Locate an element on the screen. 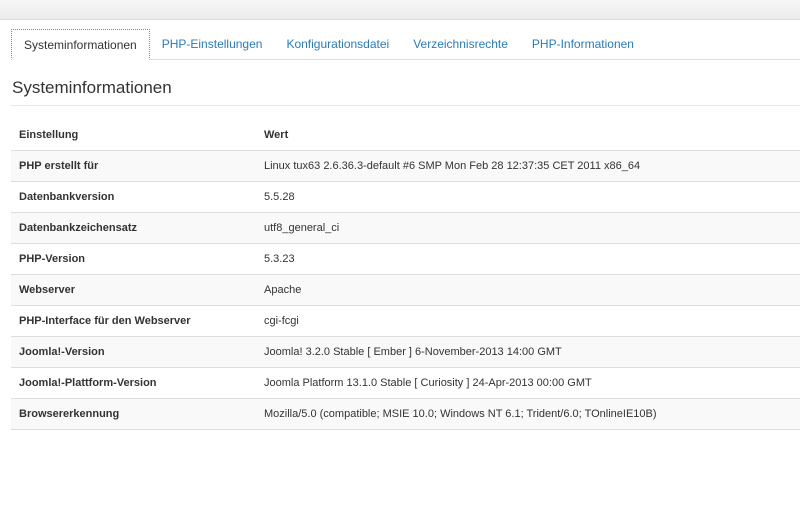 Image resolution: width=800 pixels, height=513 pixels. row-value: 5.3.23 is located at coordinates (528, 259).